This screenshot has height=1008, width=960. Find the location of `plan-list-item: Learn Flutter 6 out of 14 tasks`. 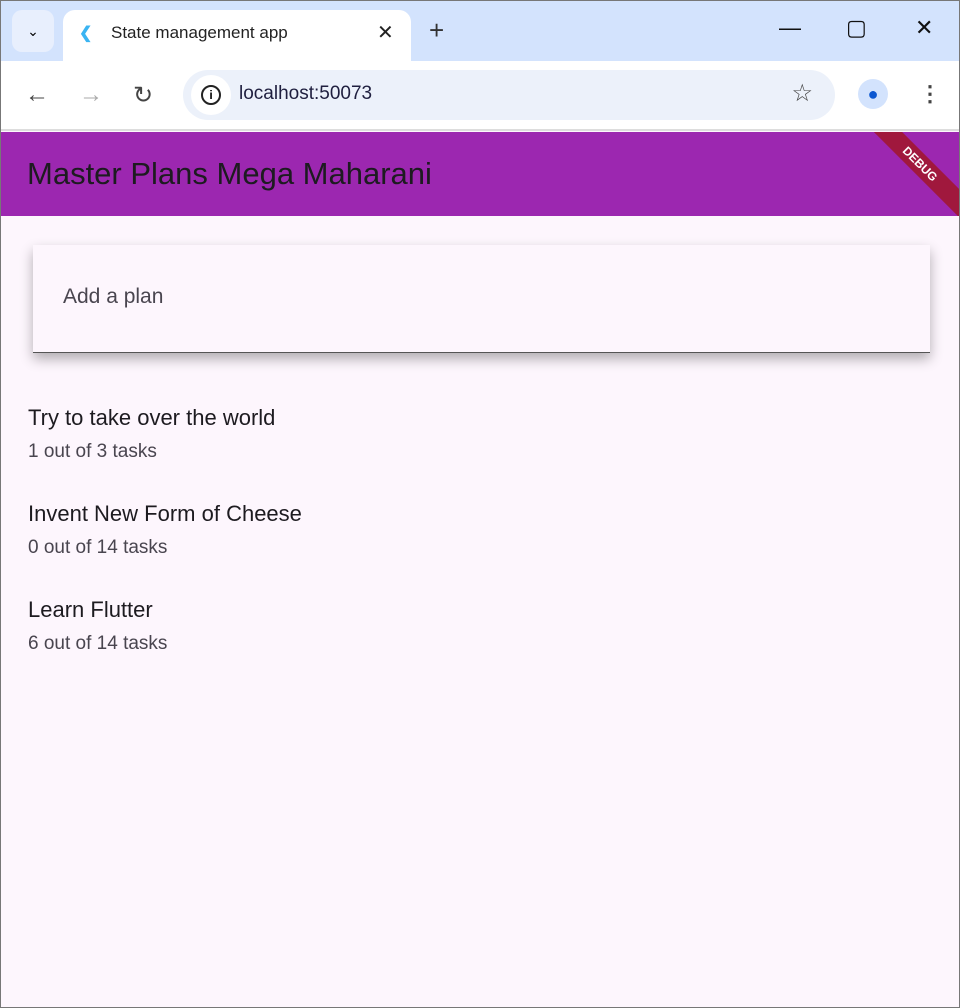

plan-list-item: Learn Flutter 6 out of 14 tasks is located at coordinates (97, 626).